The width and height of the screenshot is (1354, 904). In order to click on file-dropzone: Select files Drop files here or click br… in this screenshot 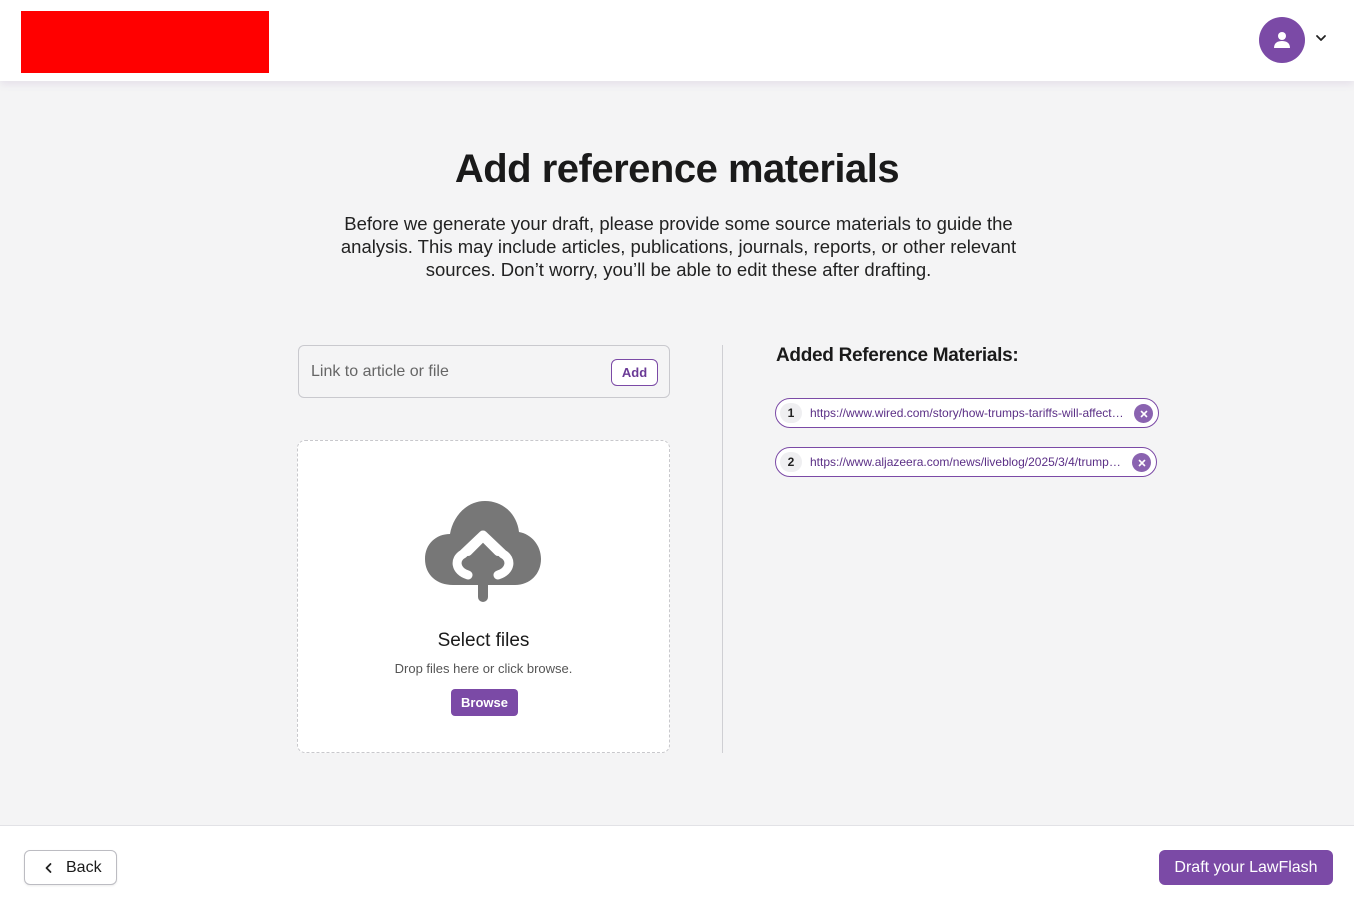, I will do `click(483, 596)`.